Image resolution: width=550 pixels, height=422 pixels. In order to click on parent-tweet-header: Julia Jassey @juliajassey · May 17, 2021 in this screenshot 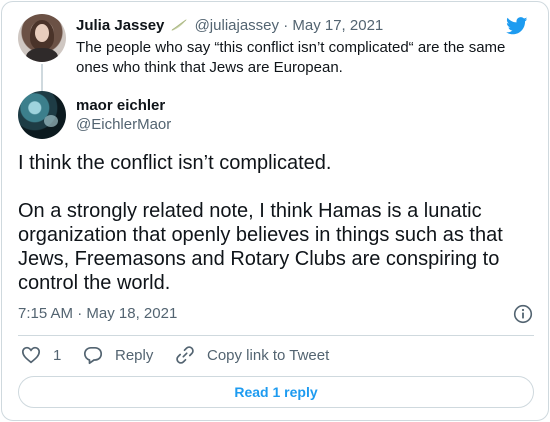, I will do `click(229, 26)`.